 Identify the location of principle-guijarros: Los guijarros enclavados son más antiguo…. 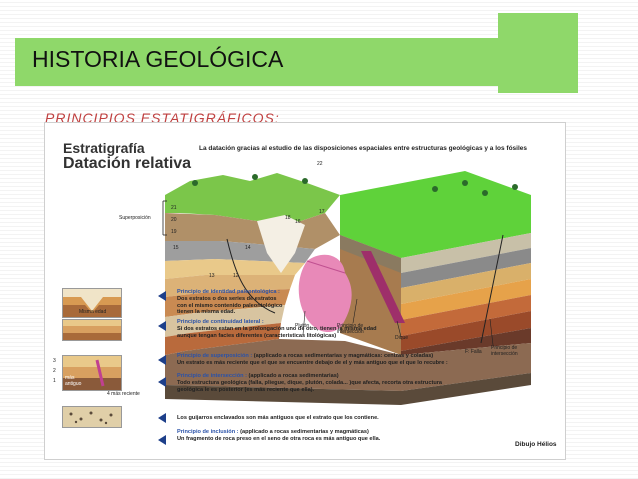
(278, 418).